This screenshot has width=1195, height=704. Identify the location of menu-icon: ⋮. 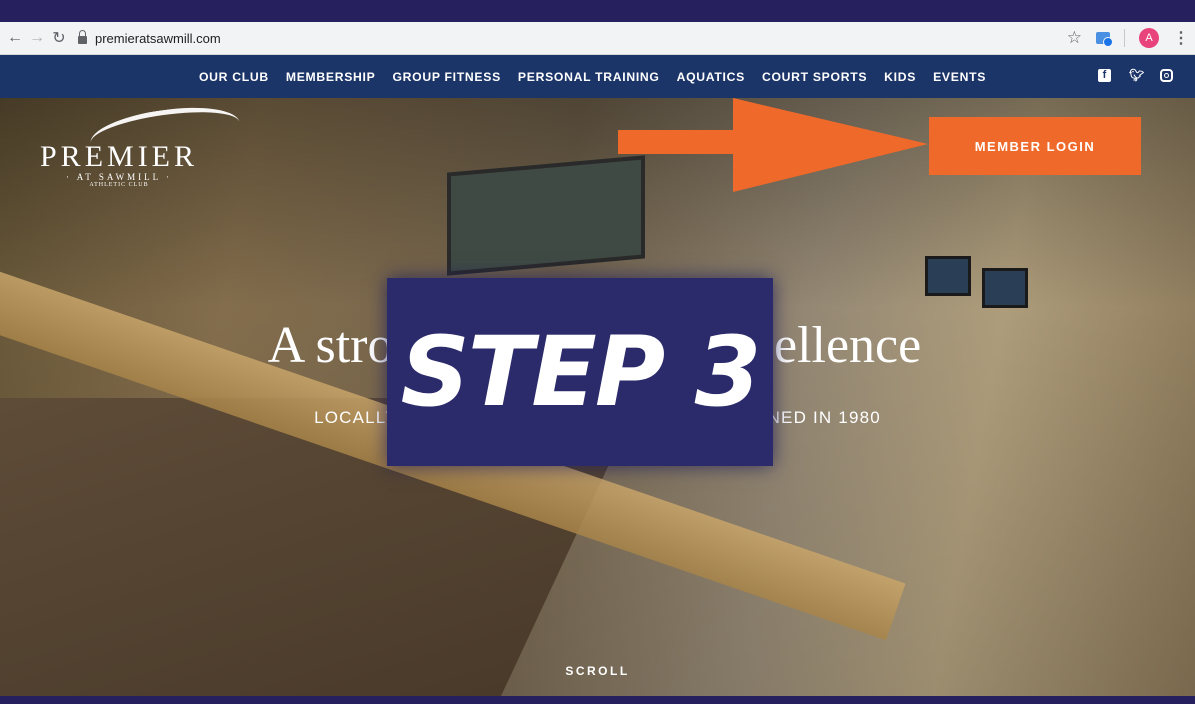
(1181, 38).